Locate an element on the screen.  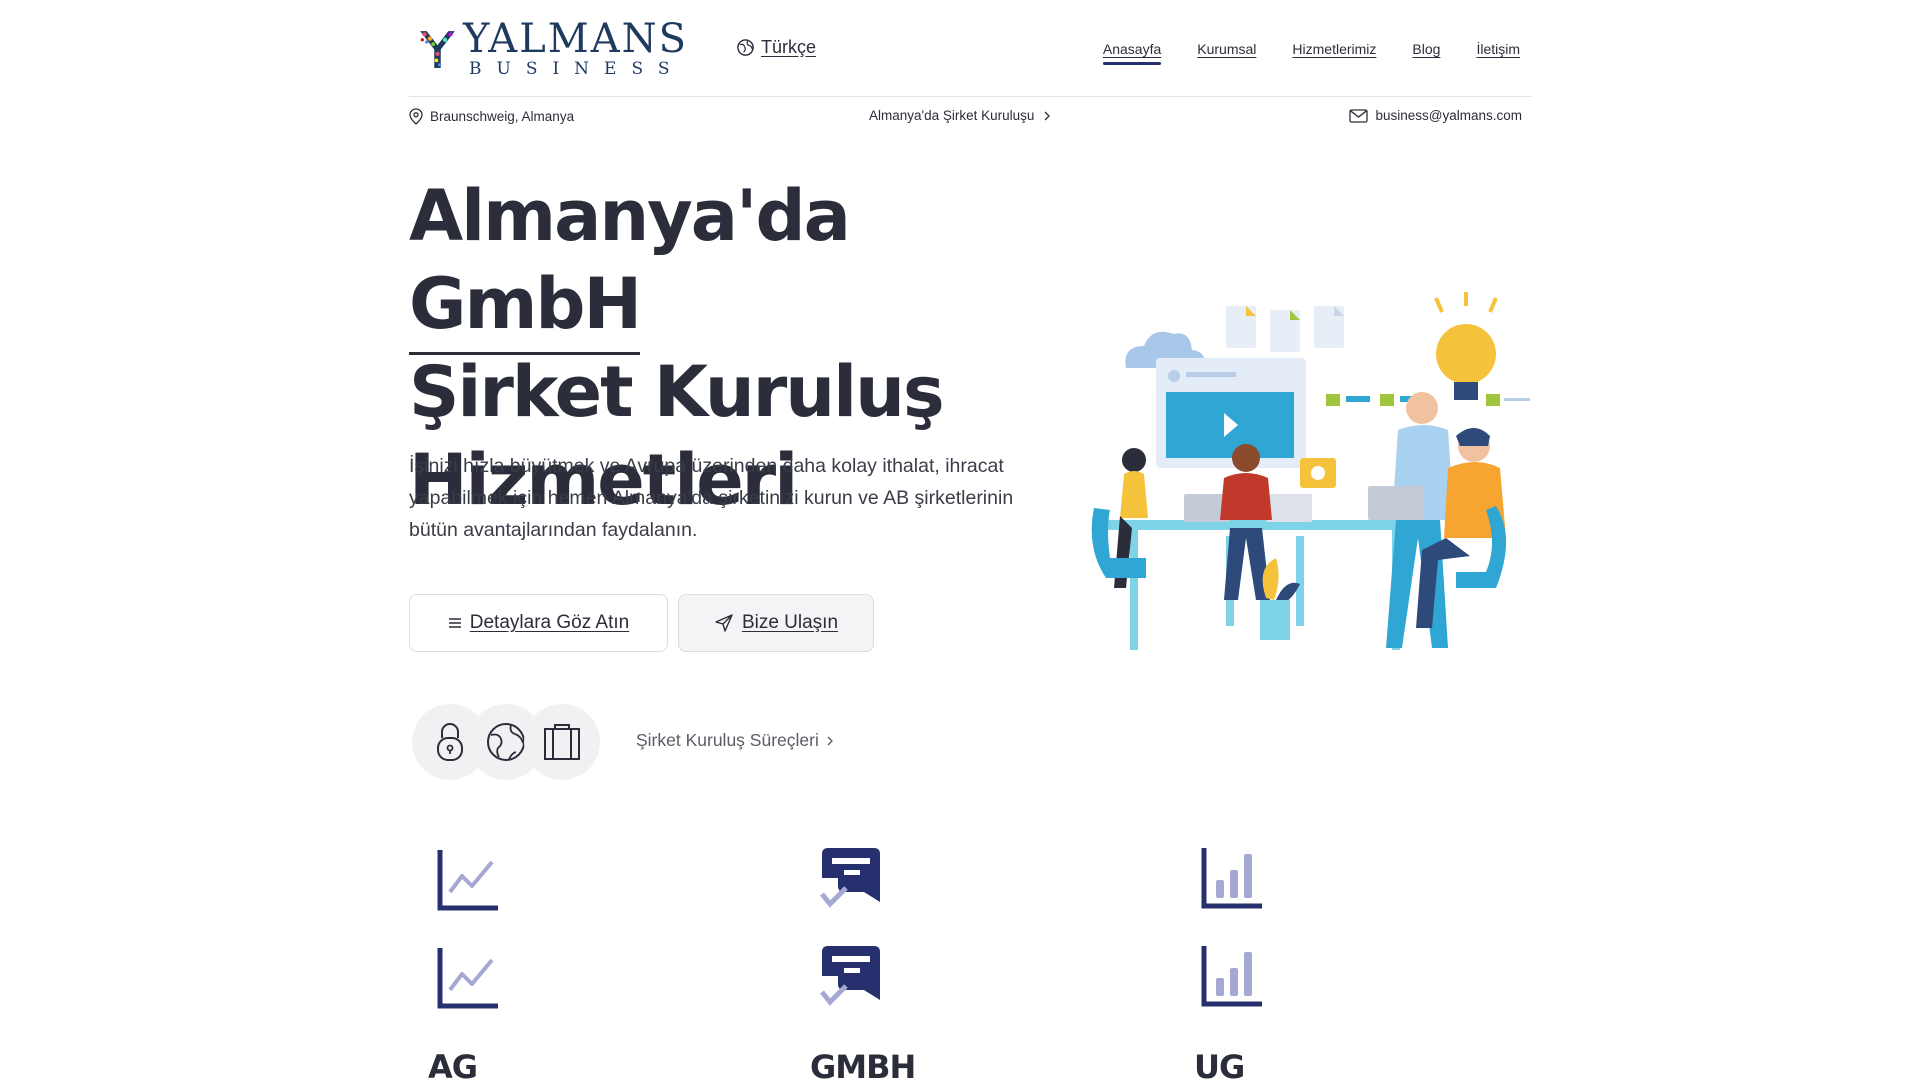
nav-blog: Blog is located at coordinates (1426, 49).